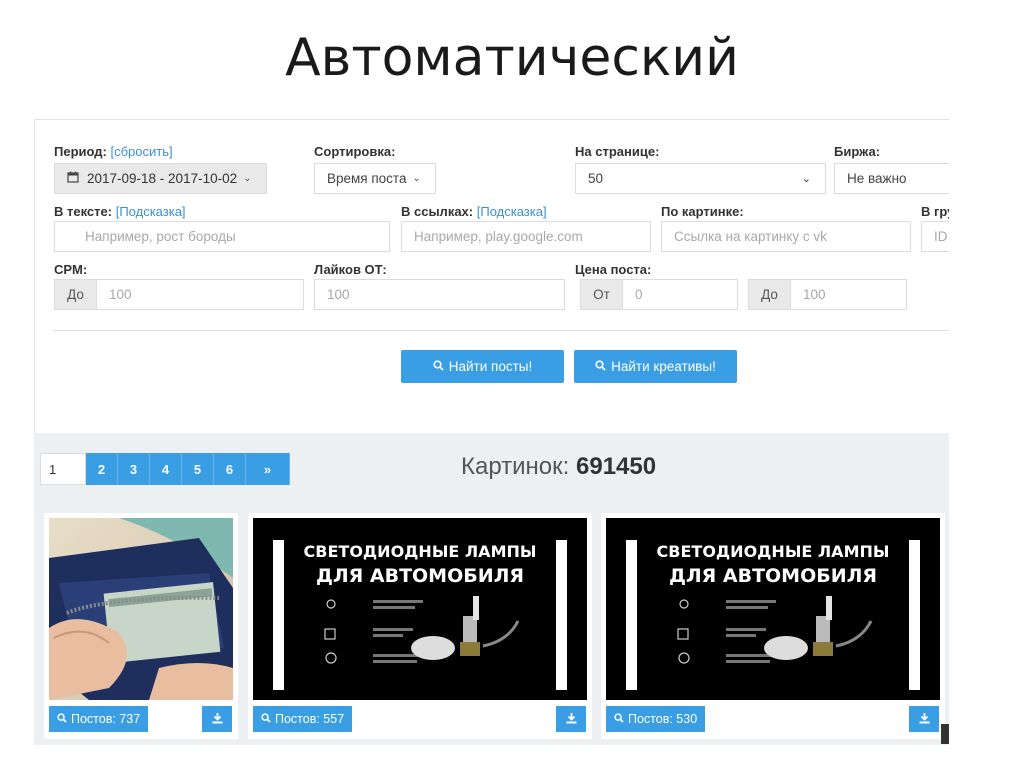  What do you see at coordinates (230, 469) in the screenshot?
I see `page-link: 6` at bounding box center [230, 469].